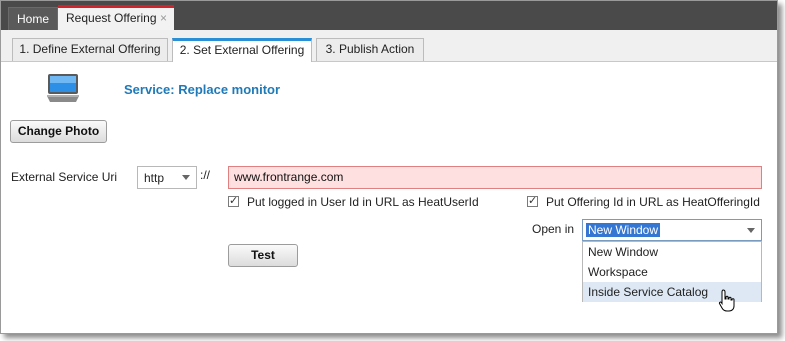 The image size is (785, 341). Describe the element at coordinates (233, 201) in the screenshot. I see `user-id-checkbox` at that location.